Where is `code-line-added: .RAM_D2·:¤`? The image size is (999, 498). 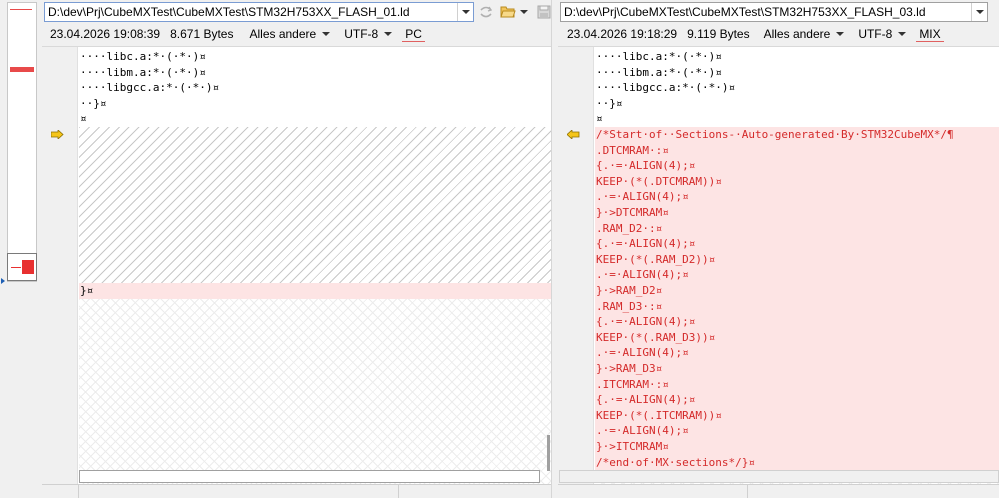
code-line-added: .RAM_D2·:¤ is located at coordinates (797, 228).